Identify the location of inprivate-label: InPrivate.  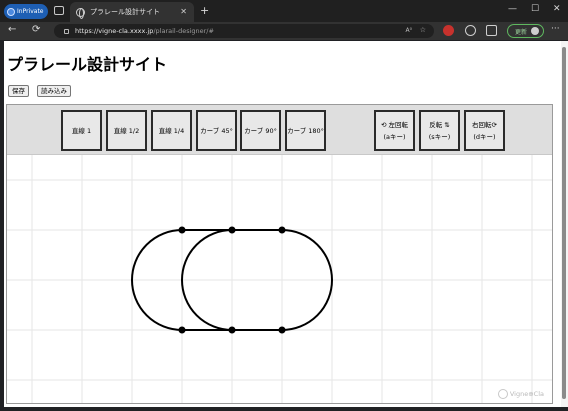
(30, 11).